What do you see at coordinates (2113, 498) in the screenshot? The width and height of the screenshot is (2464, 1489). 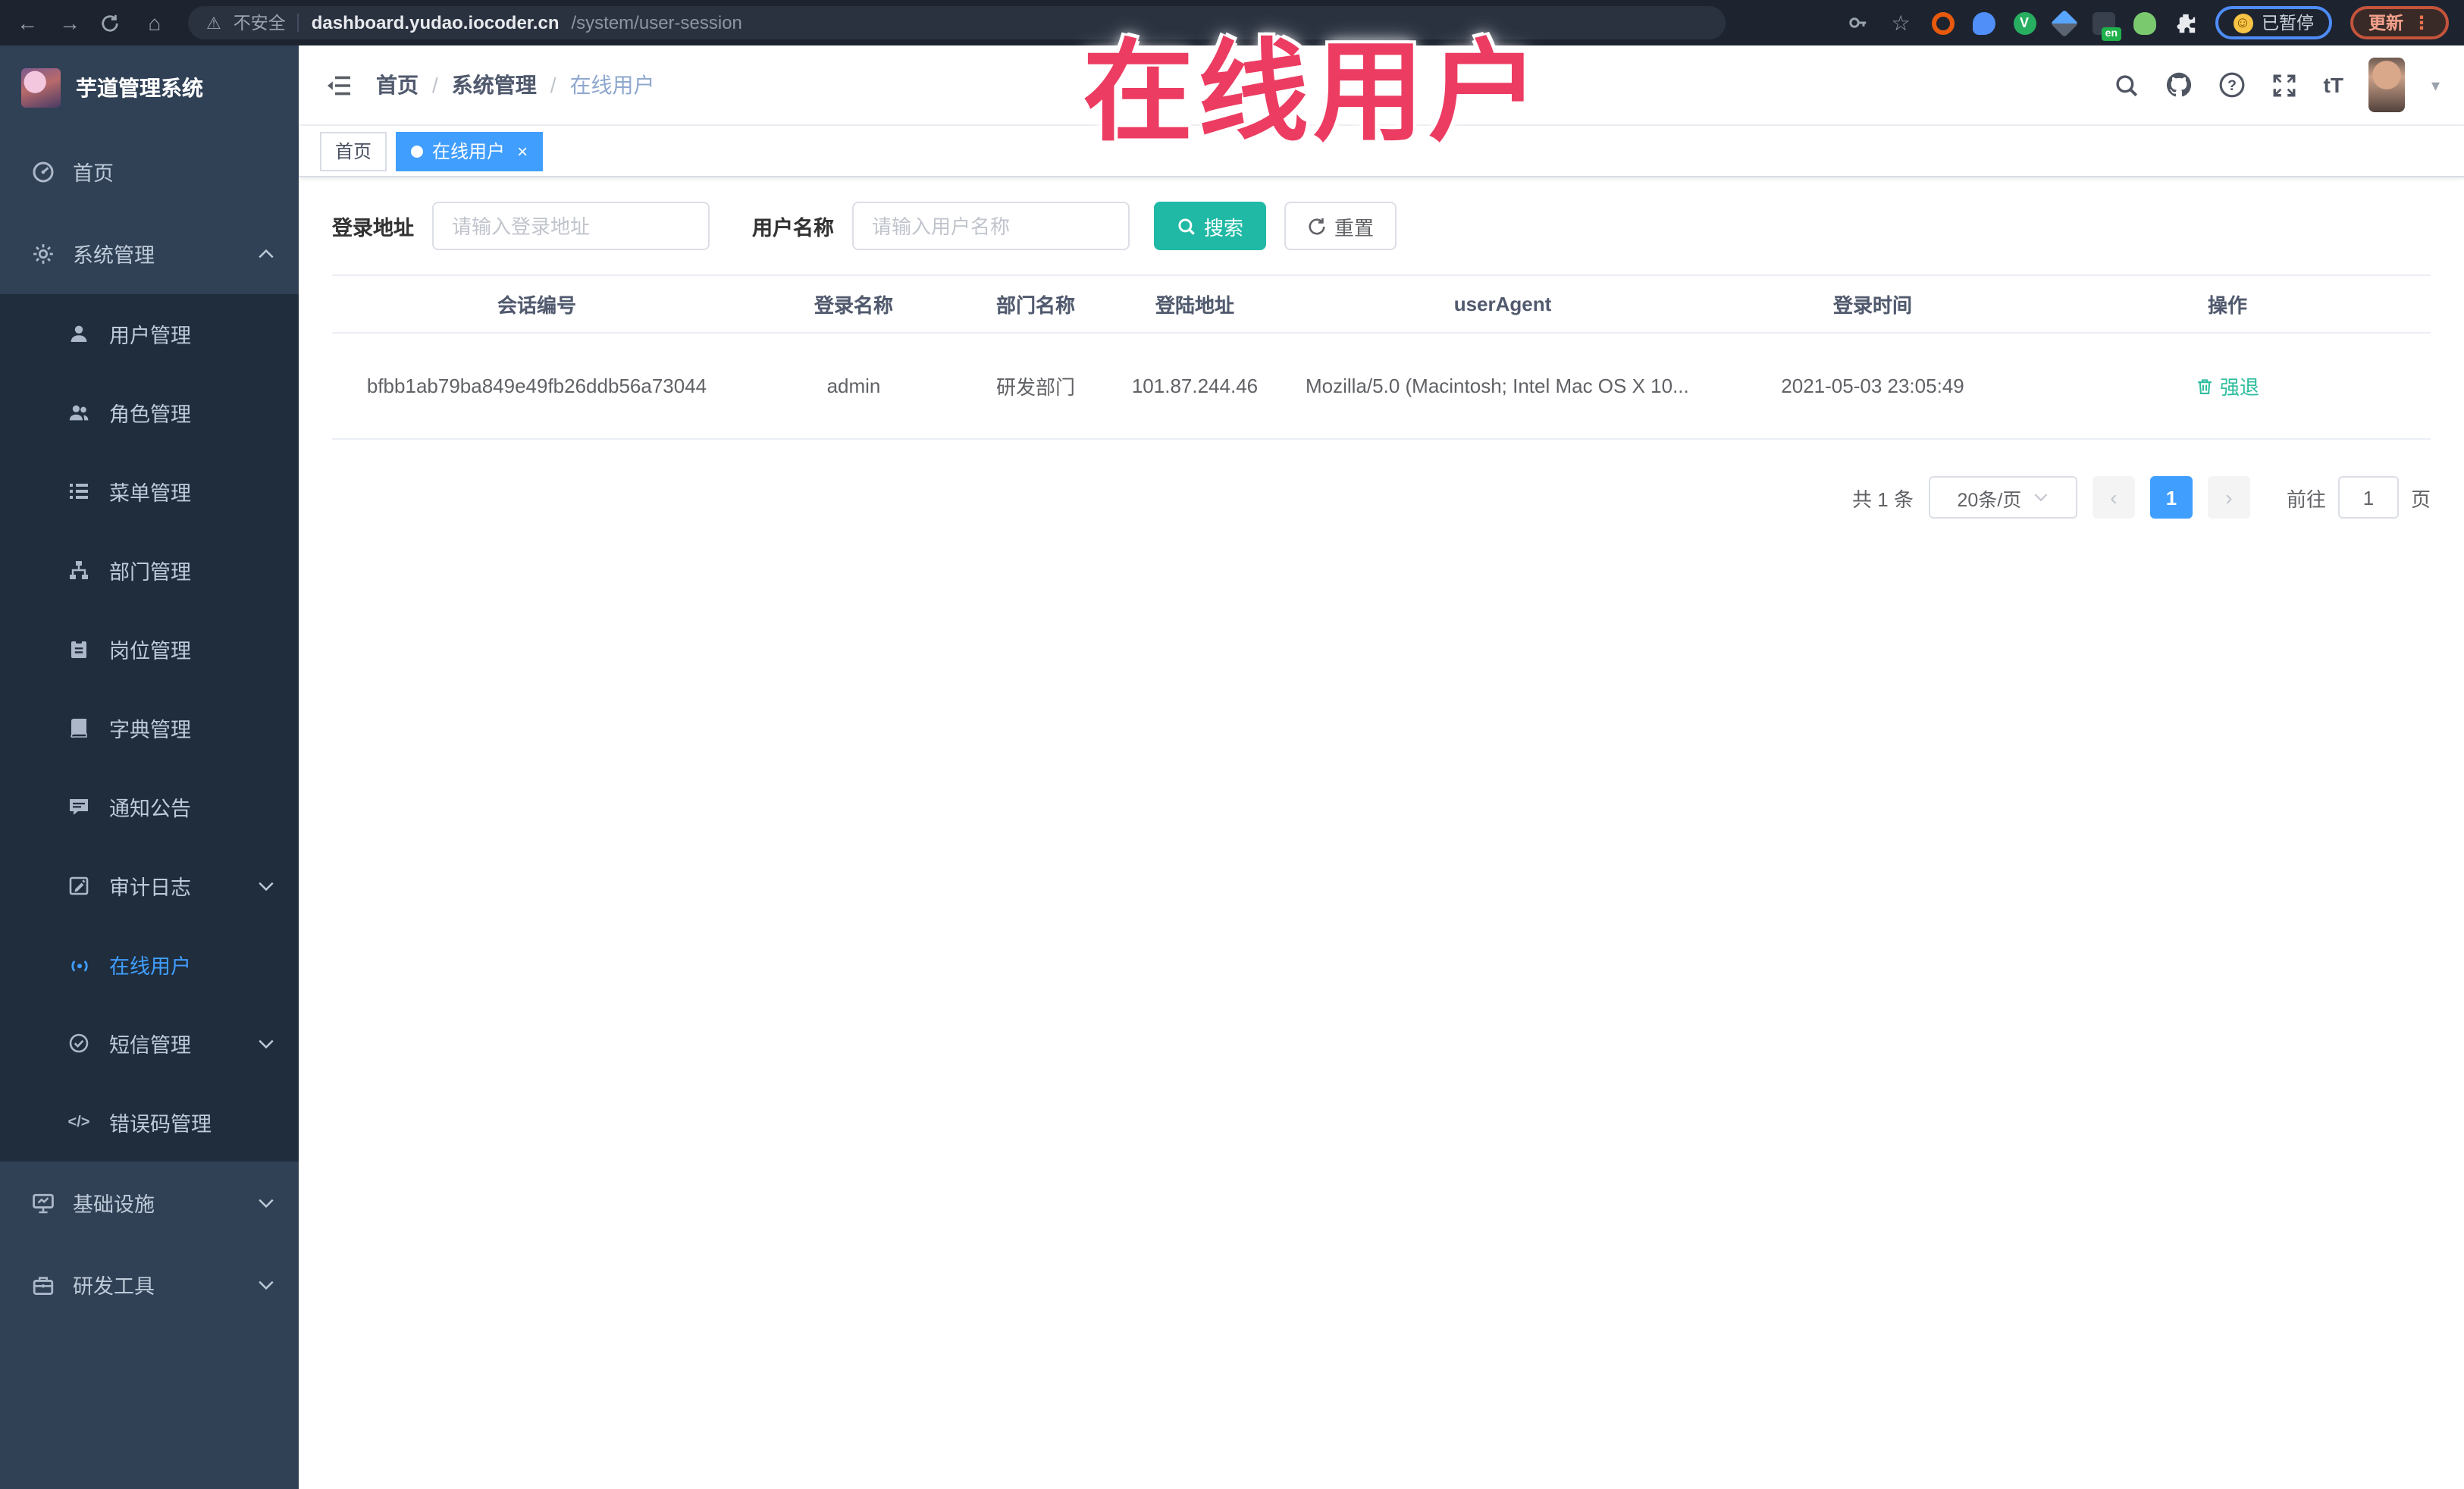 I see `prev-page-button: ‹` at bounding box center [2113, 498].